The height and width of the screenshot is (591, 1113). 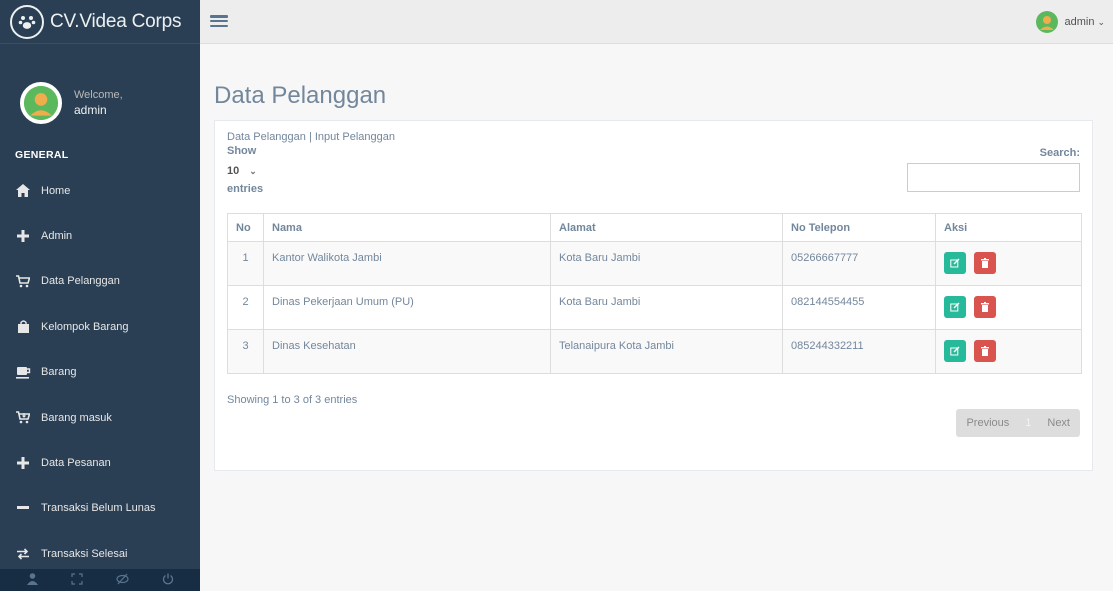 I want to click on cell-alamat: Telanaipura Kota Jambi, so click(x=666, y=351).